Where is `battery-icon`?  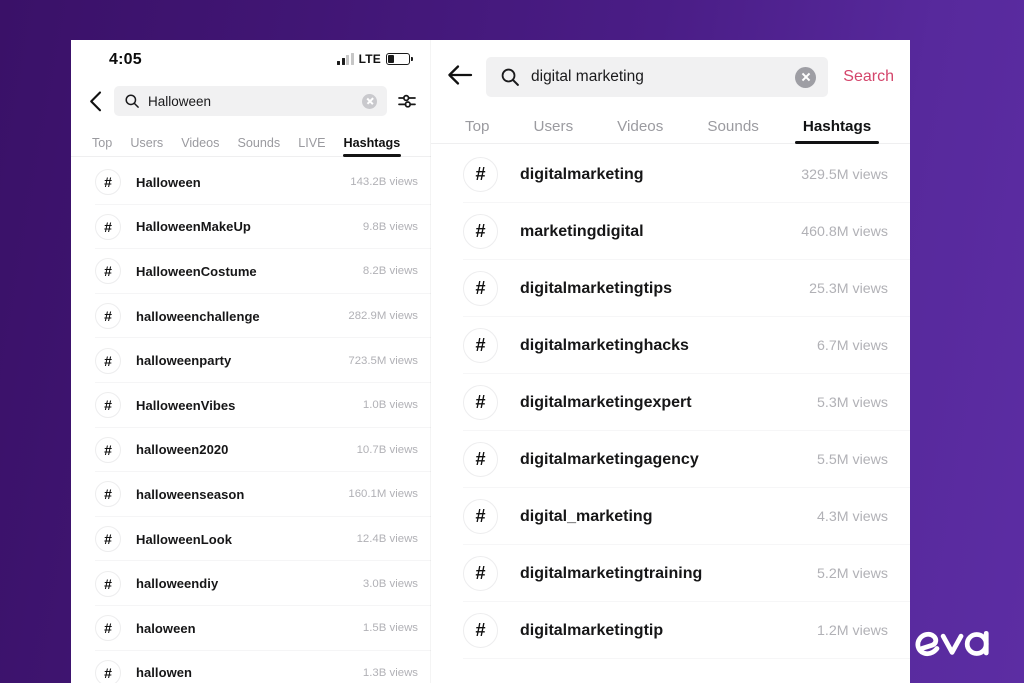
battery-icon is located at coordinates (399, 59).